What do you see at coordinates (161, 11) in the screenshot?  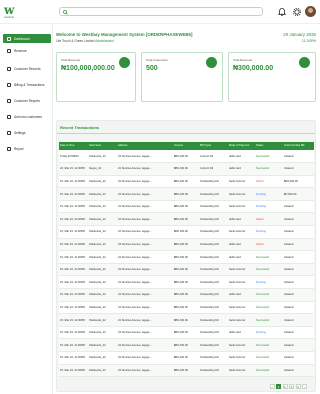 I see `search-input` at bounding box center [161, 11].